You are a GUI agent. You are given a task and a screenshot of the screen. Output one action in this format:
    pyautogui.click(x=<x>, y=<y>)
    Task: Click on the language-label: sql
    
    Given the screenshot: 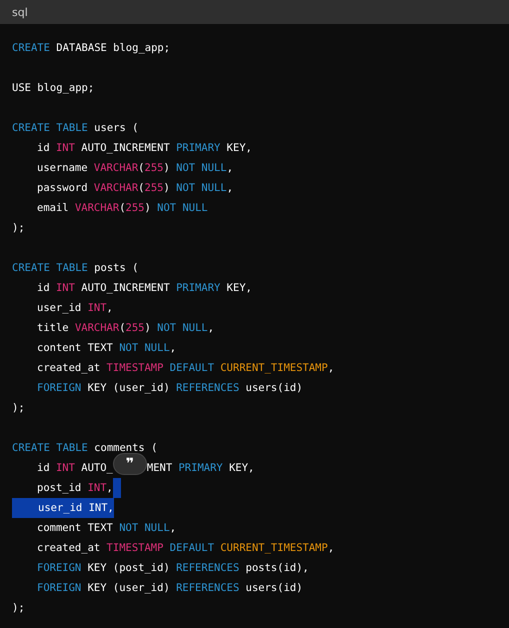 What is the action you would take?
    pyautogui.click(x=20, y=12)
    